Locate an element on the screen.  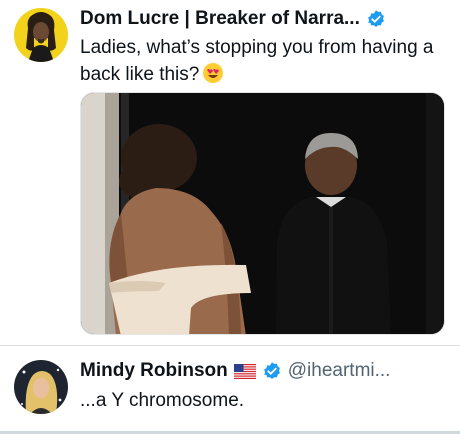
us-flag-icon is located at coordinates (244, 371).